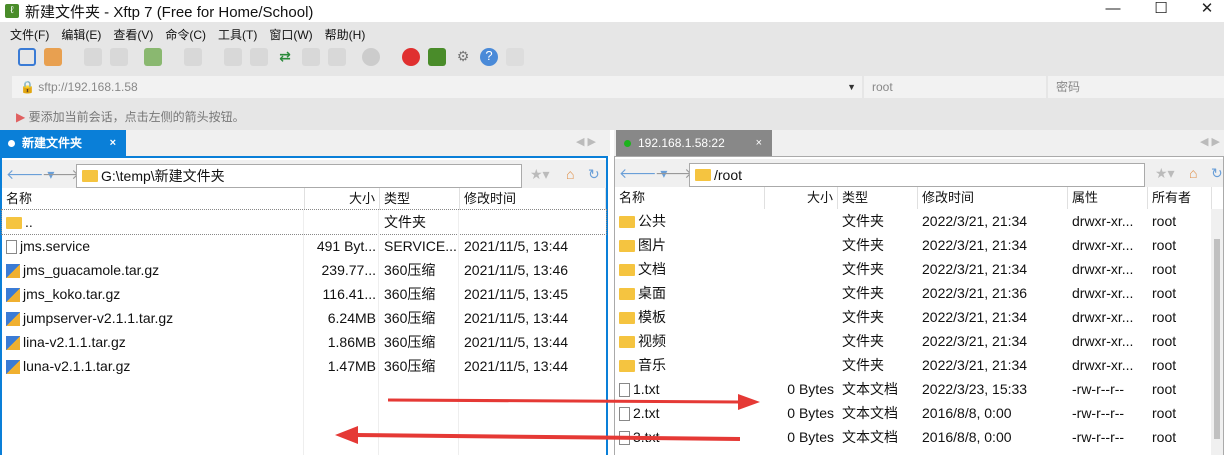 This screenshot has width=1224, height=455. What do you see at coordinates (919, 365) in the screenshot?
I see `file-row: 音乐 文件夹 2022/3/21, 21:34 drwxr-xr... root` at bounding box center [919, 365].